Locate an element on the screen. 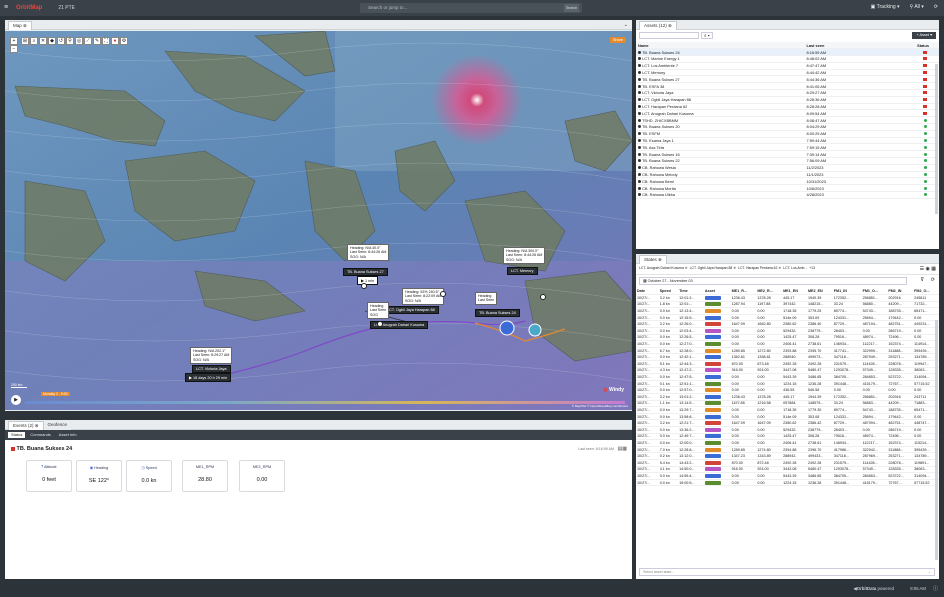  asset-row: LCT. Los Ambiente 7 8:47:47 AM is located at coordinates (787, 66).